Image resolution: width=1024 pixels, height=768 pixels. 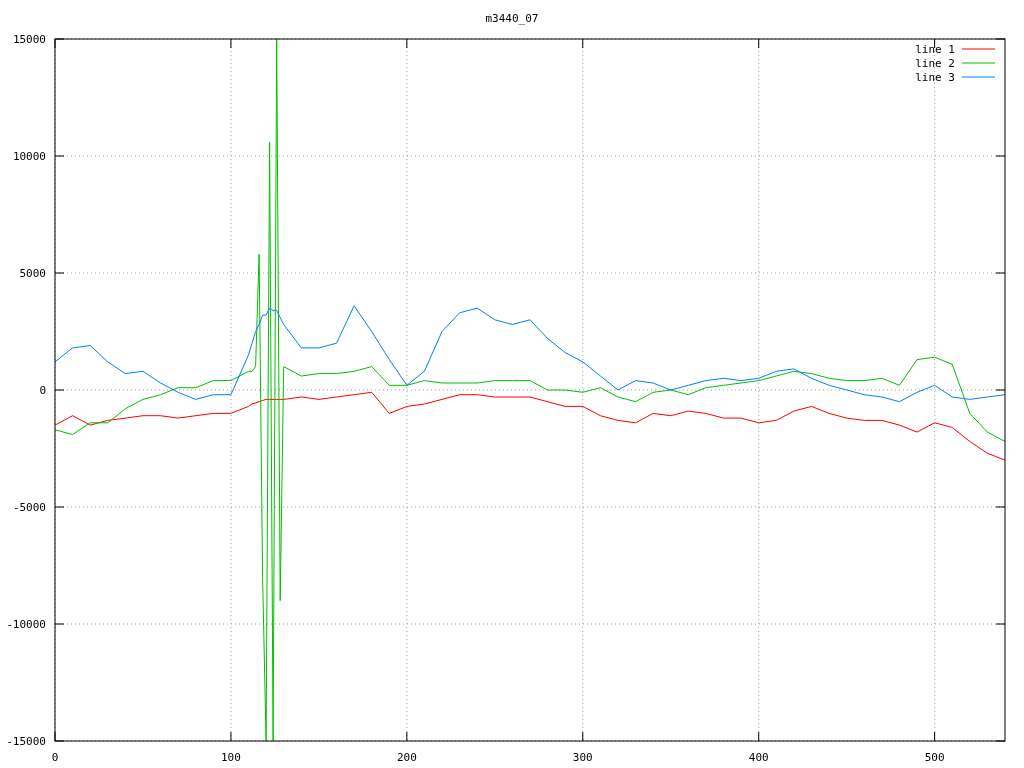 I want to click on legend-label: line 1, so click(x=935, y=49).